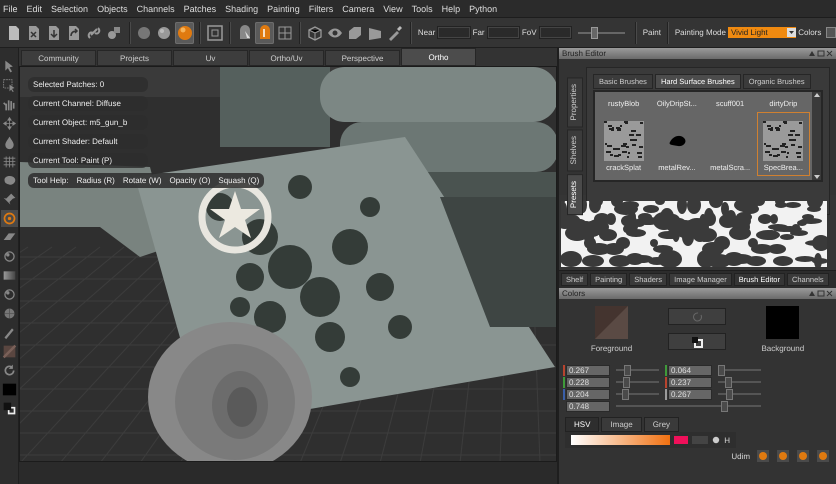  Describe the element at coordinates (283, 9) in the screenshot. I see `menu-item: Painting` at that location.